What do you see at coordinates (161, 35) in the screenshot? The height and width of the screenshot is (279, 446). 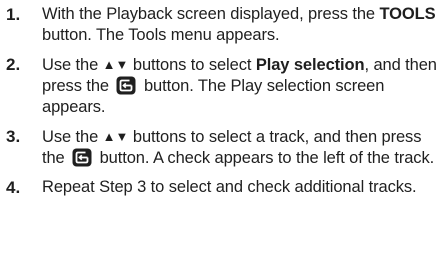 I see `step-1-text-c: button. The Tools menu appears.` at bounding box center [161, 35].